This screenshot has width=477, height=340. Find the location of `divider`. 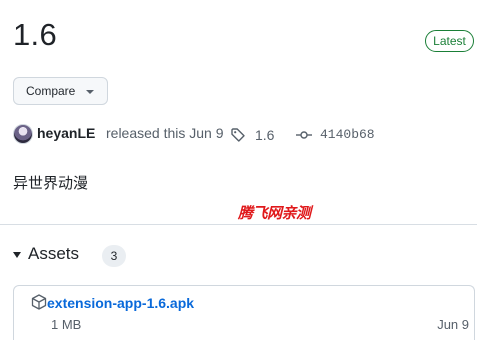

divider is located at coordinates (238, 224).